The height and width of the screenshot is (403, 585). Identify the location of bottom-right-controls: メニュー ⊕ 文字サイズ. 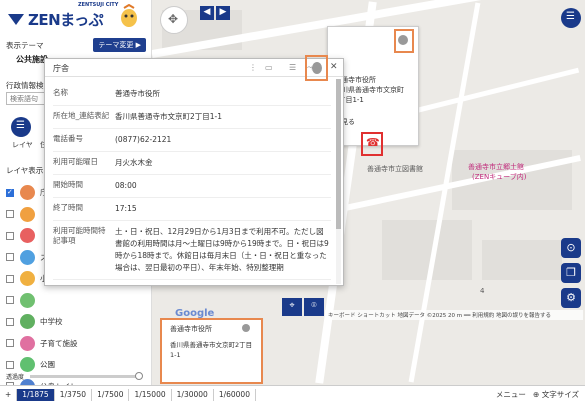
(537, 394).